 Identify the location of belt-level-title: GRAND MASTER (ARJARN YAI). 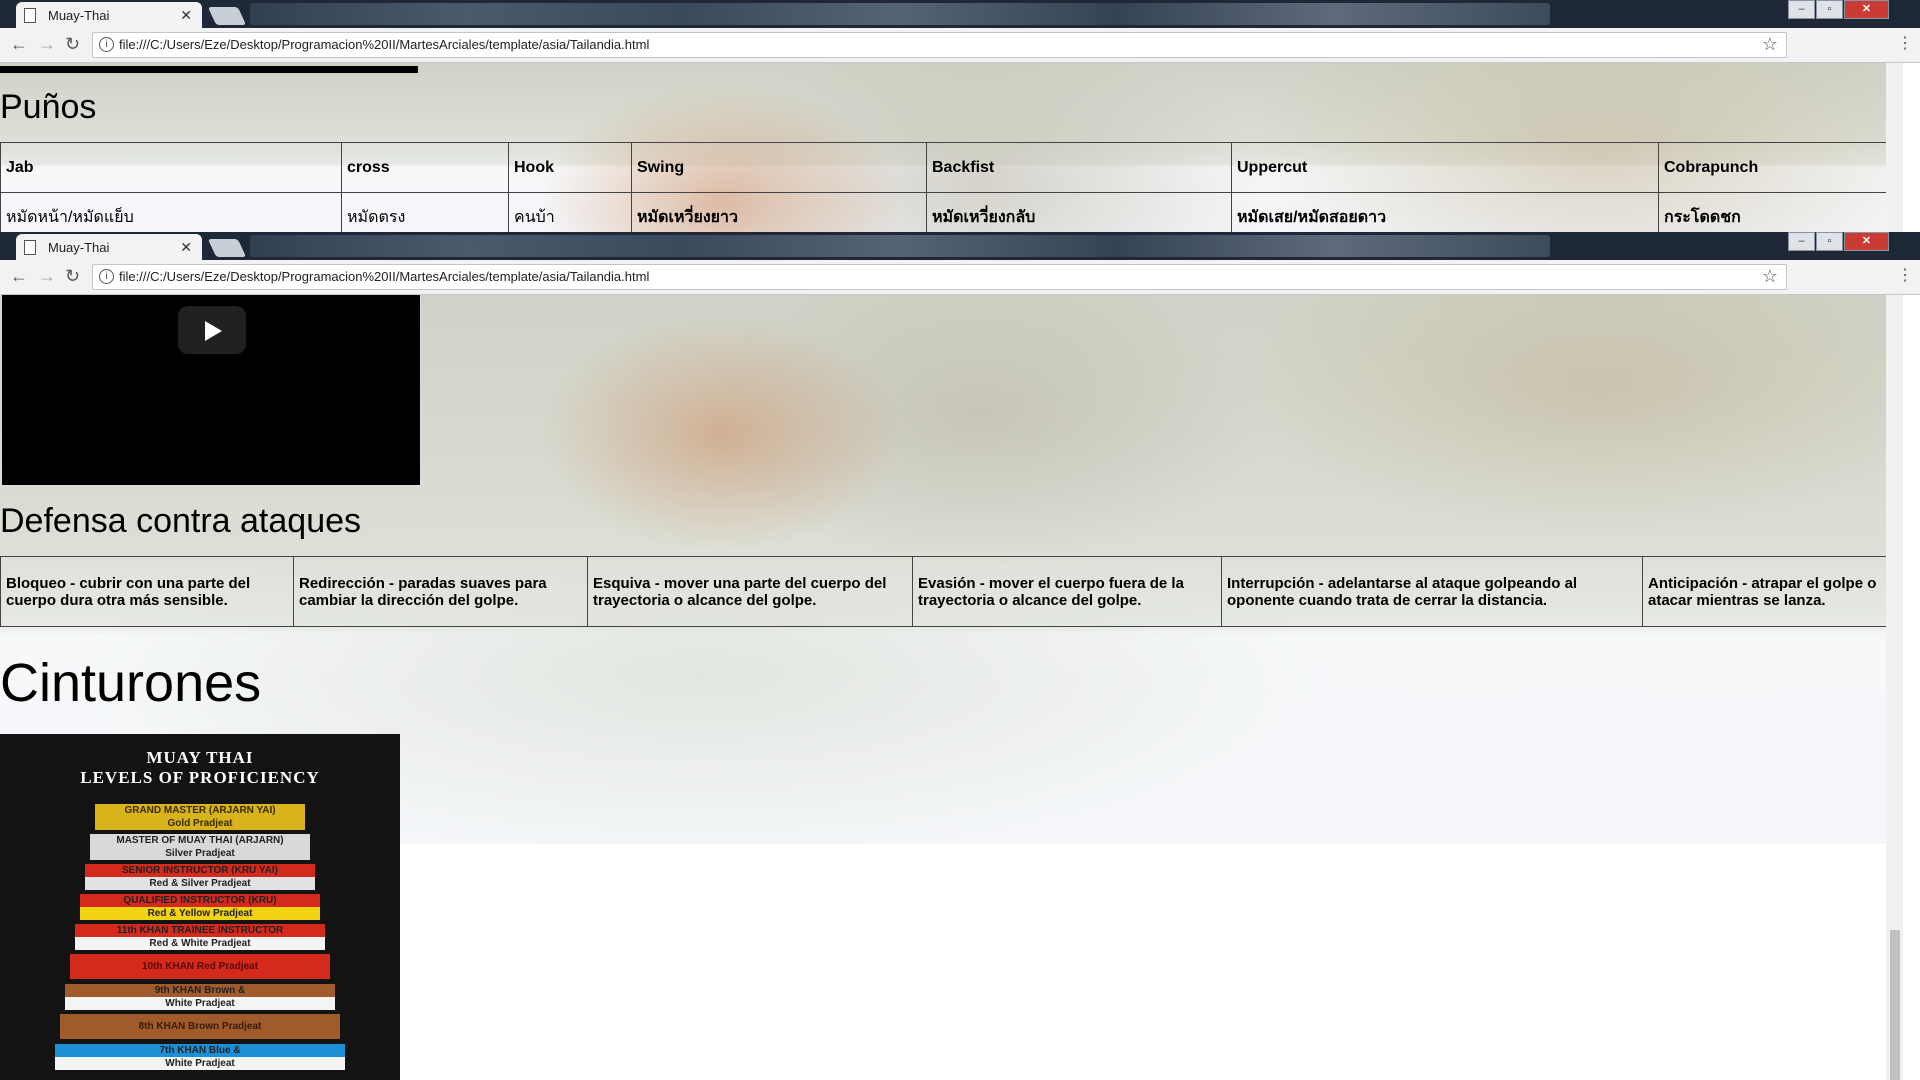
(200, 810).